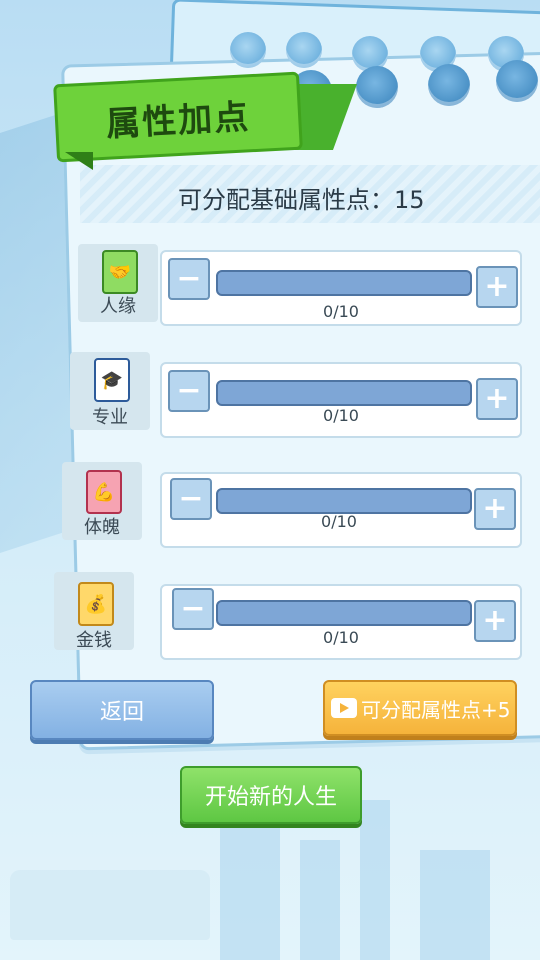 The width and height of the screenshot is (540, 960). I want to click on handshake-icon: 🤝, so click(120, 272).